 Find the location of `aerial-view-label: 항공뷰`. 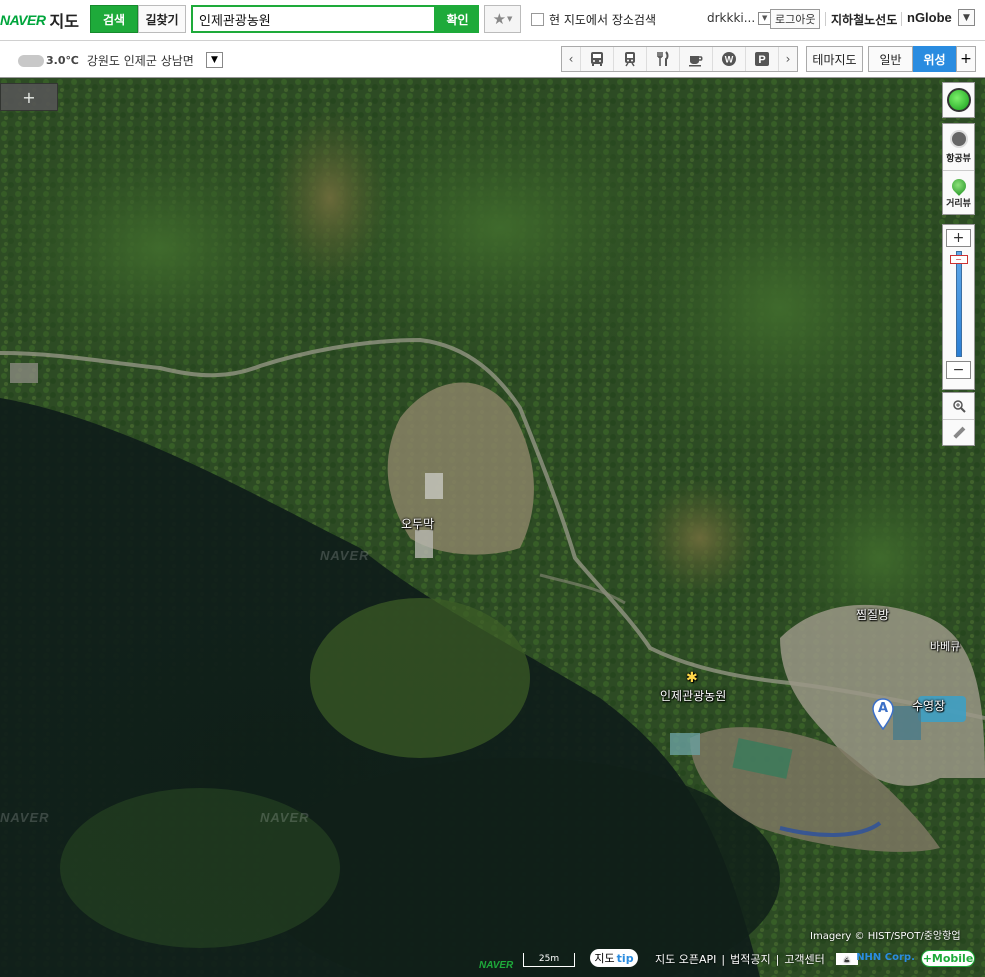

aerial-view-label: 항공뷰 is located at coordinates (958, 159).